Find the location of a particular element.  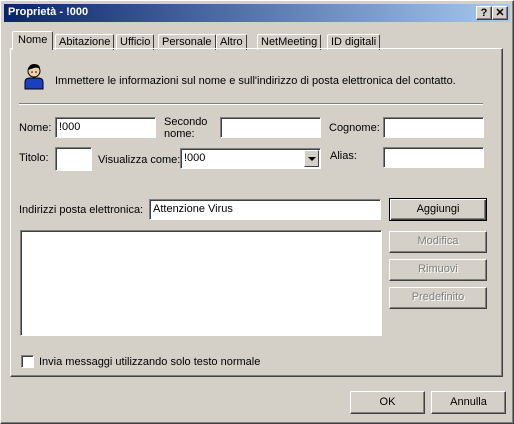

add-email-button: Aggiungi is located at coordinates (438, 209).